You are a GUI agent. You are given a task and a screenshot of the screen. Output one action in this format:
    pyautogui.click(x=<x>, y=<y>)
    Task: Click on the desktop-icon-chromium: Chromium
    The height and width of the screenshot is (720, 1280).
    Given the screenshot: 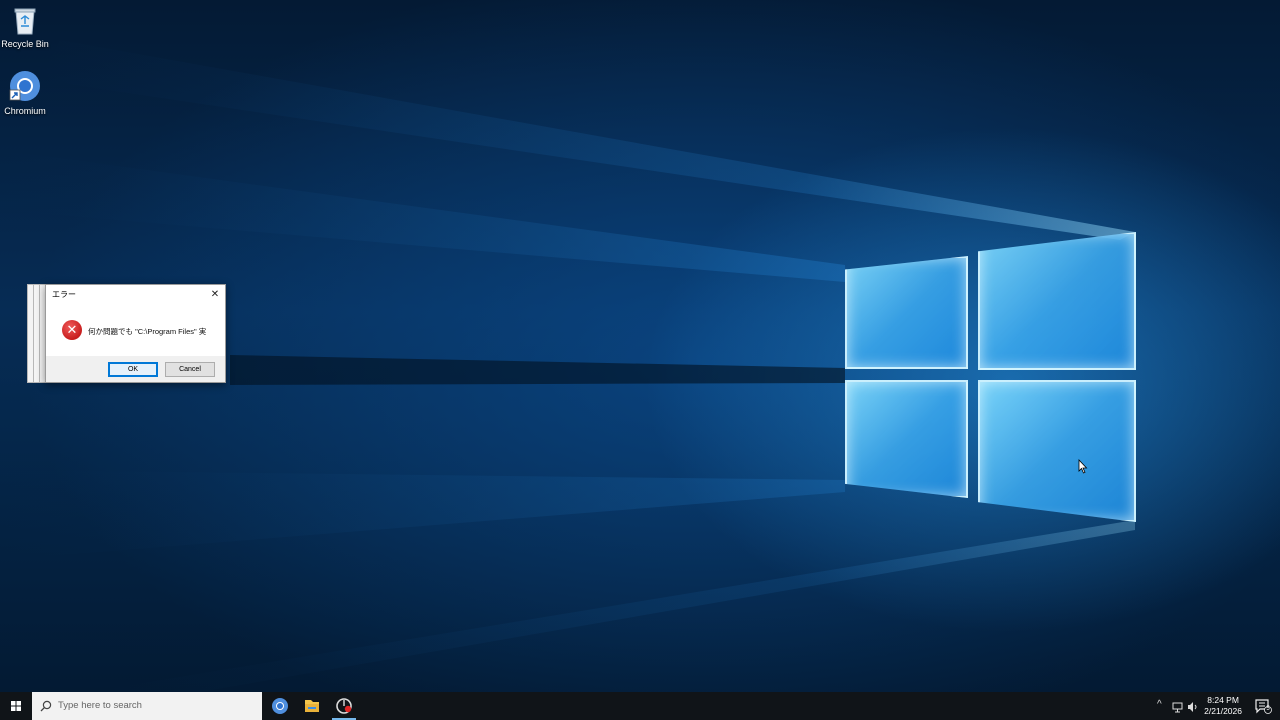 What is the action you would take?
    pyautogui.click(x=27, y=93)
    